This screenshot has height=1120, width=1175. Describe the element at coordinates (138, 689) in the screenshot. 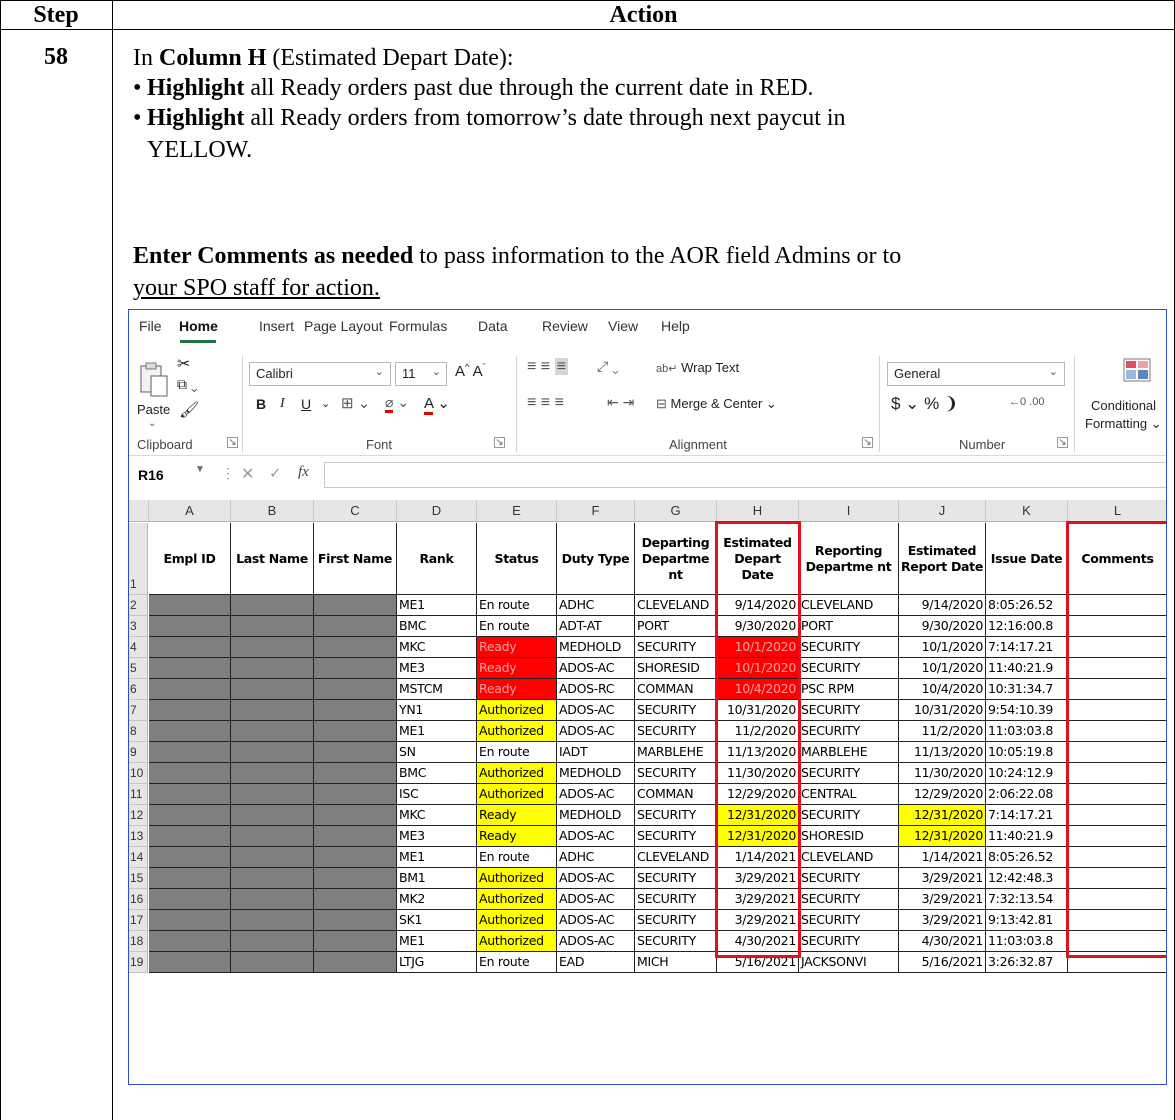

I see `row-header: 6` at that location.